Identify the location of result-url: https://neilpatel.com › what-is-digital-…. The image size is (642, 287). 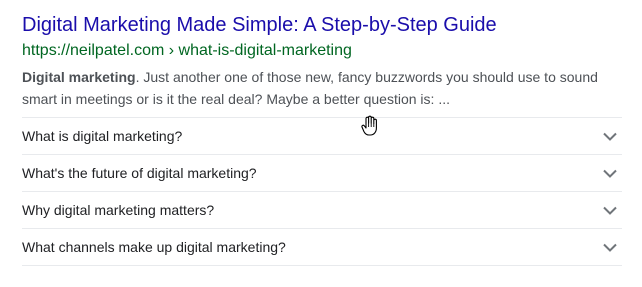
(322, 51).